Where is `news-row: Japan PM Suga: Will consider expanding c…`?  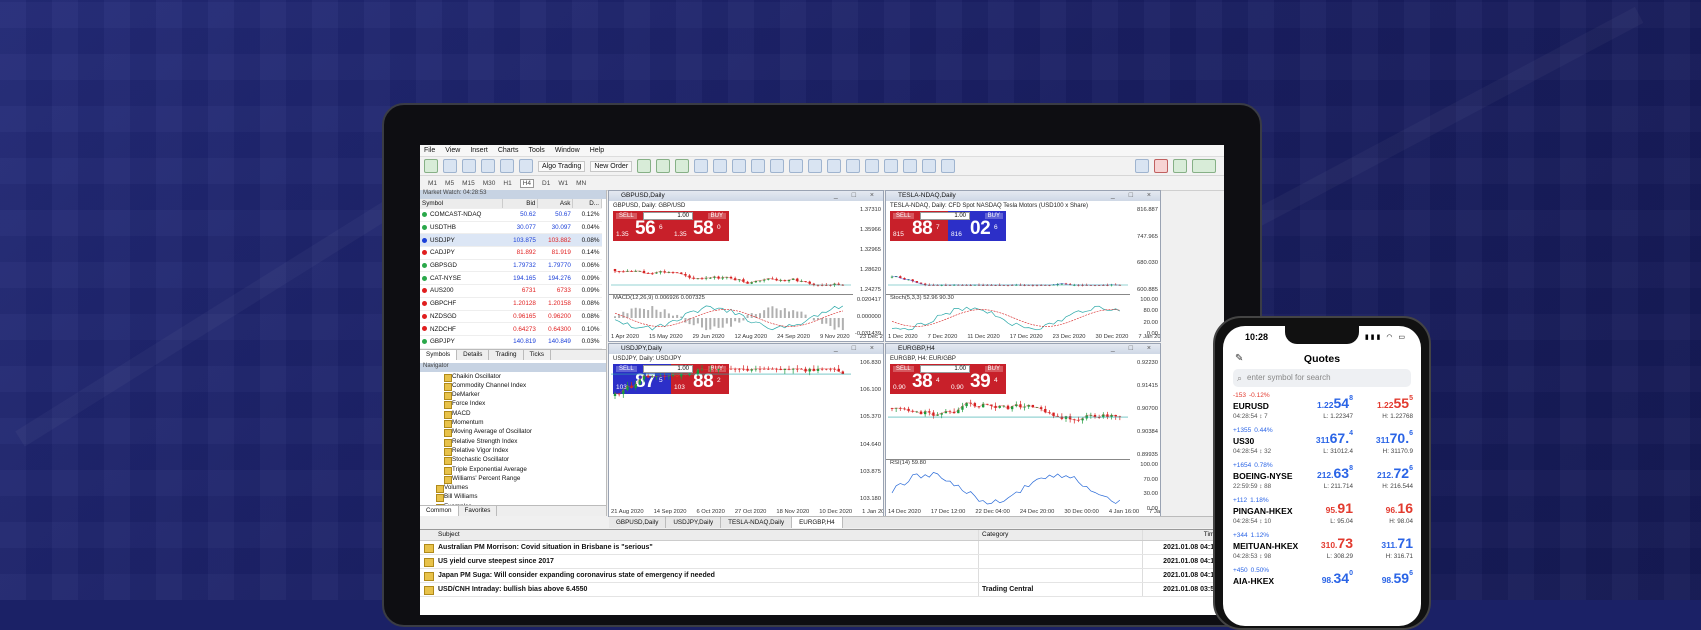 news-row: Japan PM Suga: Will consider expanding c… is located at coordinates (822, 576).